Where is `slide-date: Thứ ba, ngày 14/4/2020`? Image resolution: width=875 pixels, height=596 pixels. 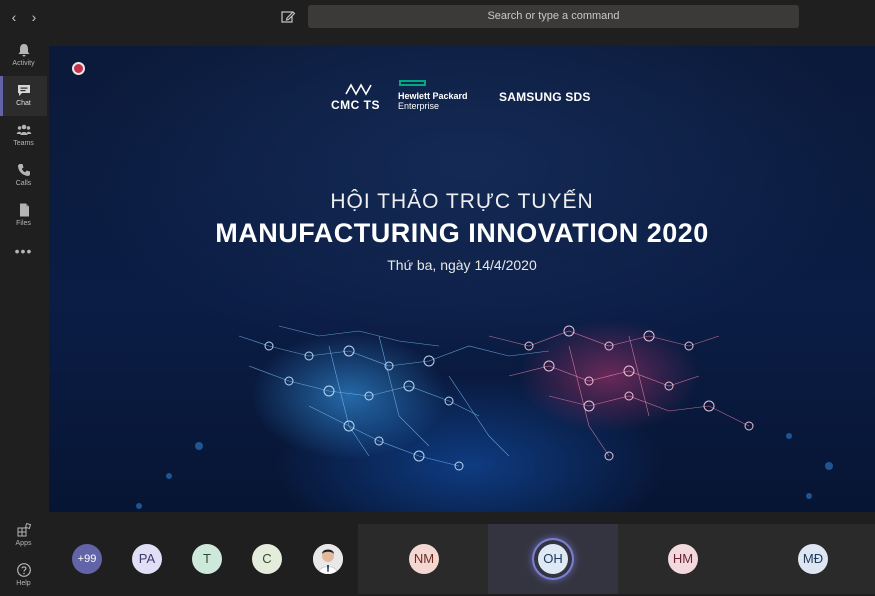
slide-date: Thứ ba, ngày 14/4/2020 is located at coordinates (462, 265).